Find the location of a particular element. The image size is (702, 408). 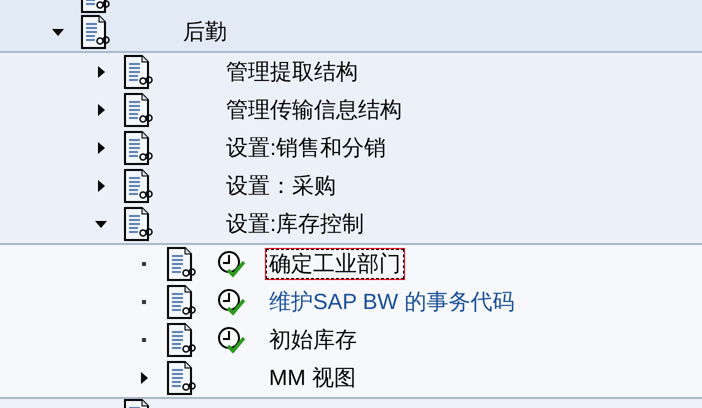

node-label: 设置:库存控制 is located at coordinates (295, 224).